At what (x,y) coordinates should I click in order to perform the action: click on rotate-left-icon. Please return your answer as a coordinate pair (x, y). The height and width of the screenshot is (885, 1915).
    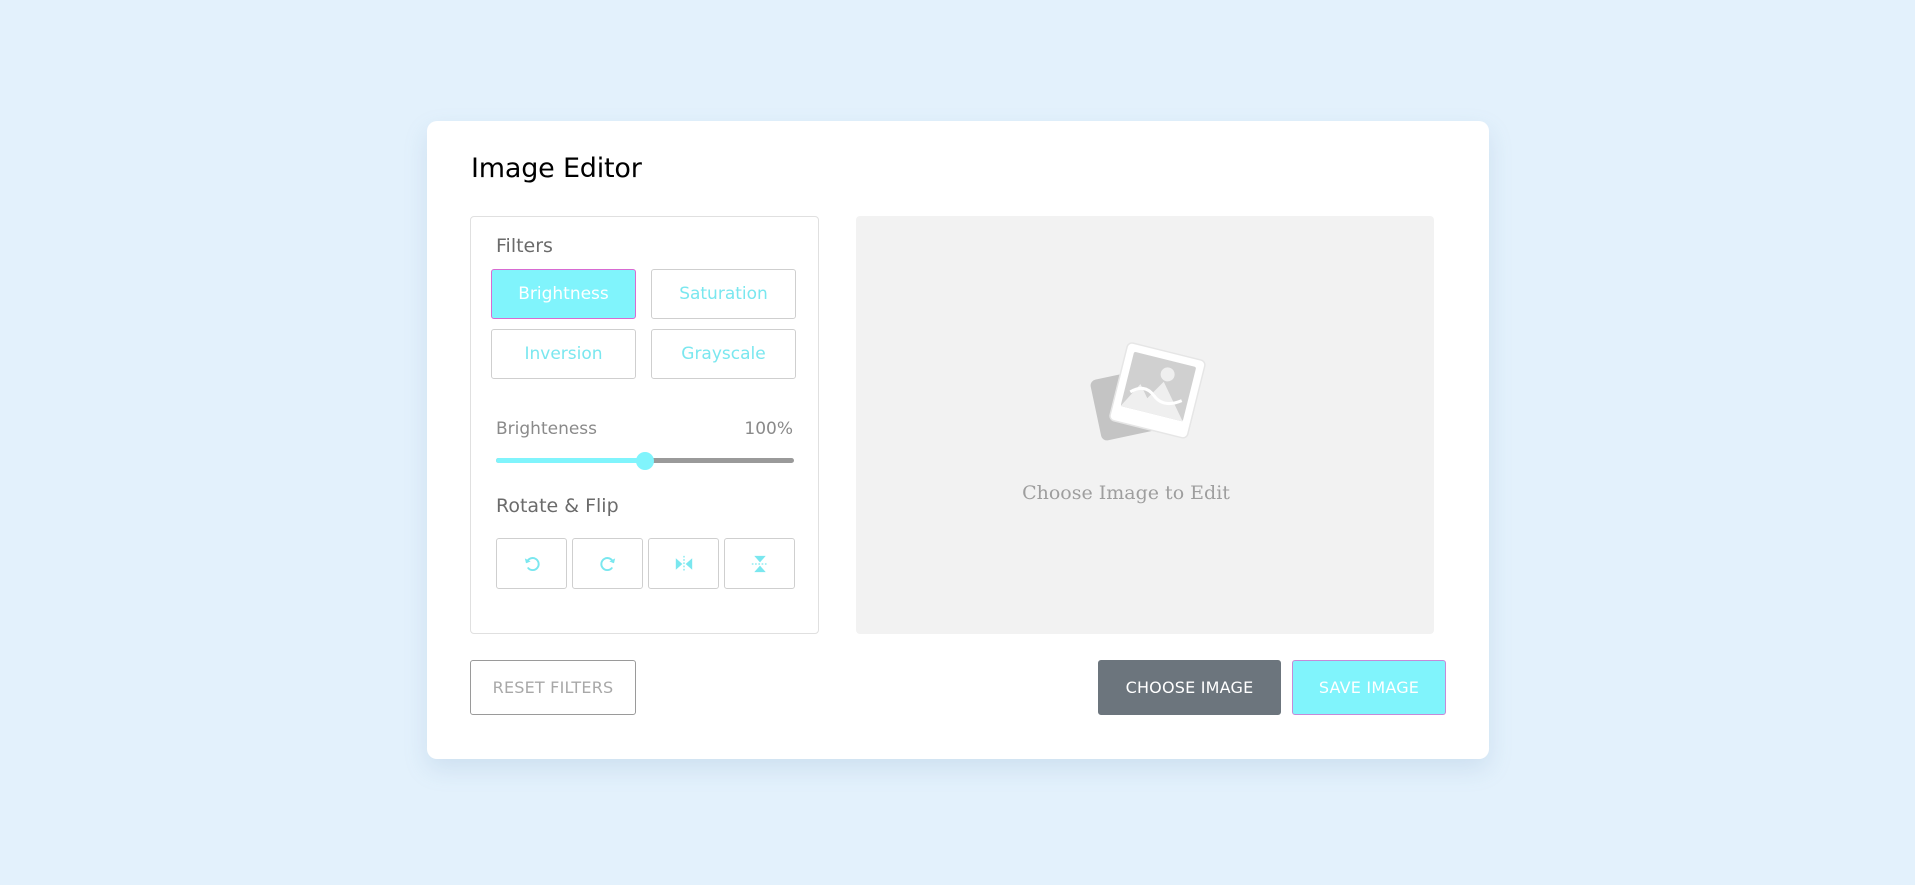
    Looking at the image, I should click on (532, 563).